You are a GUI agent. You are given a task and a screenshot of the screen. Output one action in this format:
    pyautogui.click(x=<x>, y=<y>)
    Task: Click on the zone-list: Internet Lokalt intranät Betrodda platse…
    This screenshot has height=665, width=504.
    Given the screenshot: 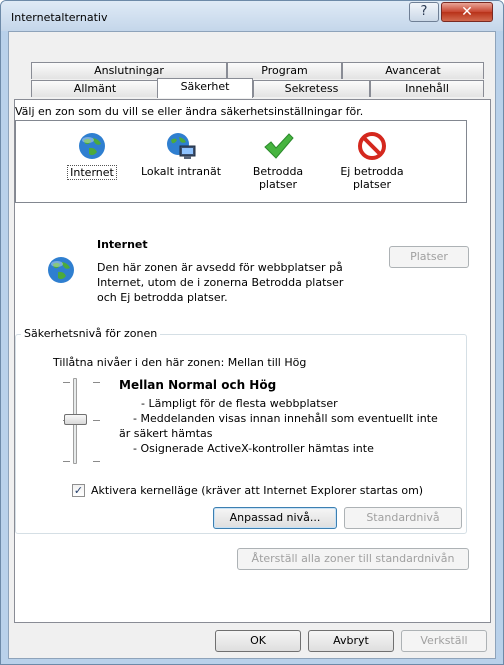 What is the action you would take?
    pyautogui.click(x=241, y=161)
    